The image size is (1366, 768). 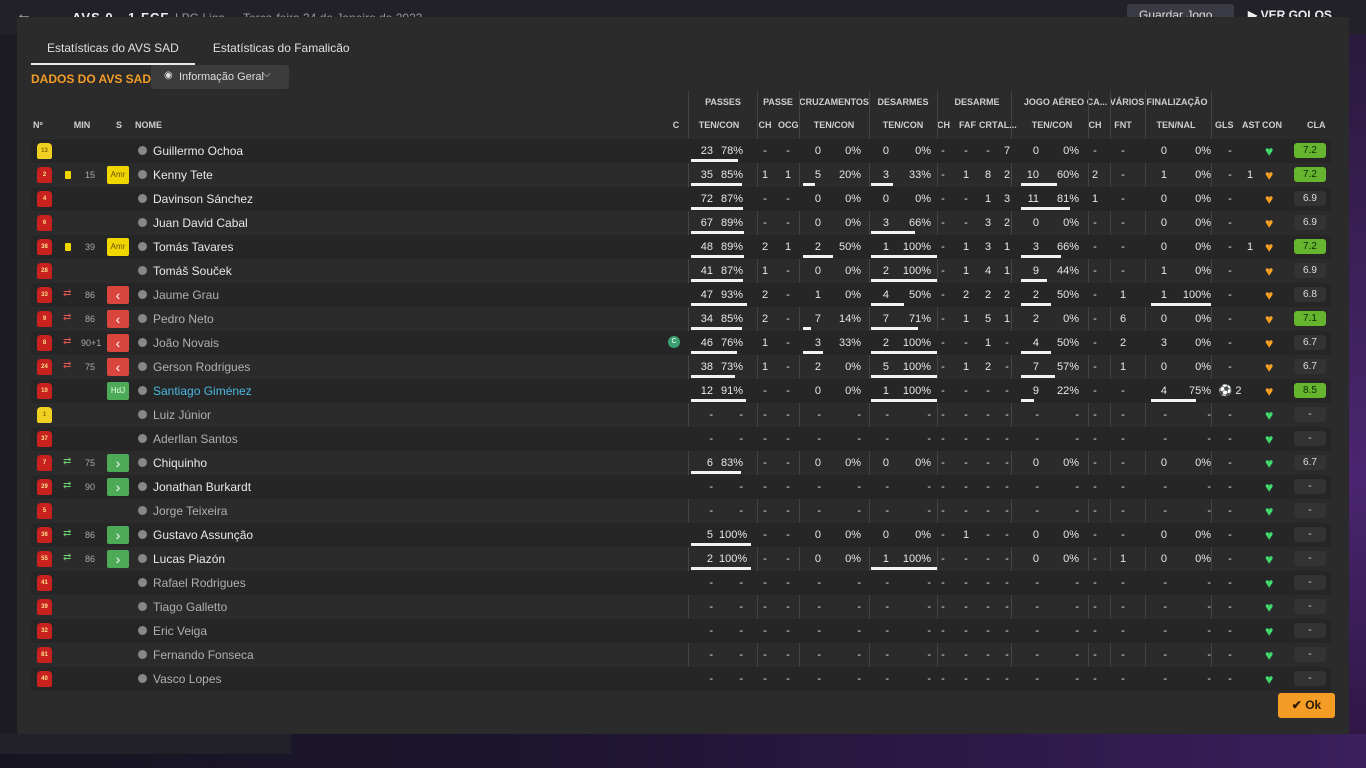 I want to click on table-row: 40 Vasco Lopes - - - - - - - - - - - - - - - - - - - ♥ -, so click(x=681, y=679).